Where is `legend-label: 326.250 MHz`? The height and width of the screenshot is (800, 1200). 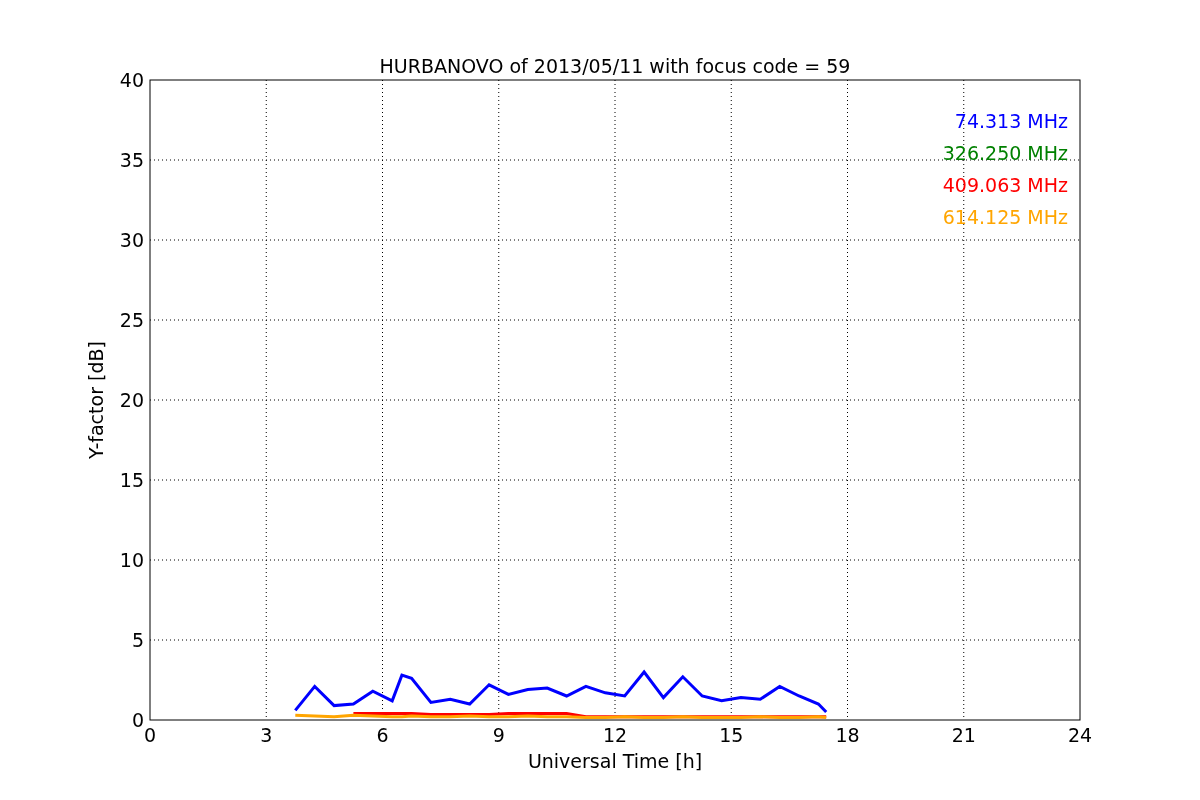
legend-label: 326.250 MHz is located at coordinates (1005, 153).